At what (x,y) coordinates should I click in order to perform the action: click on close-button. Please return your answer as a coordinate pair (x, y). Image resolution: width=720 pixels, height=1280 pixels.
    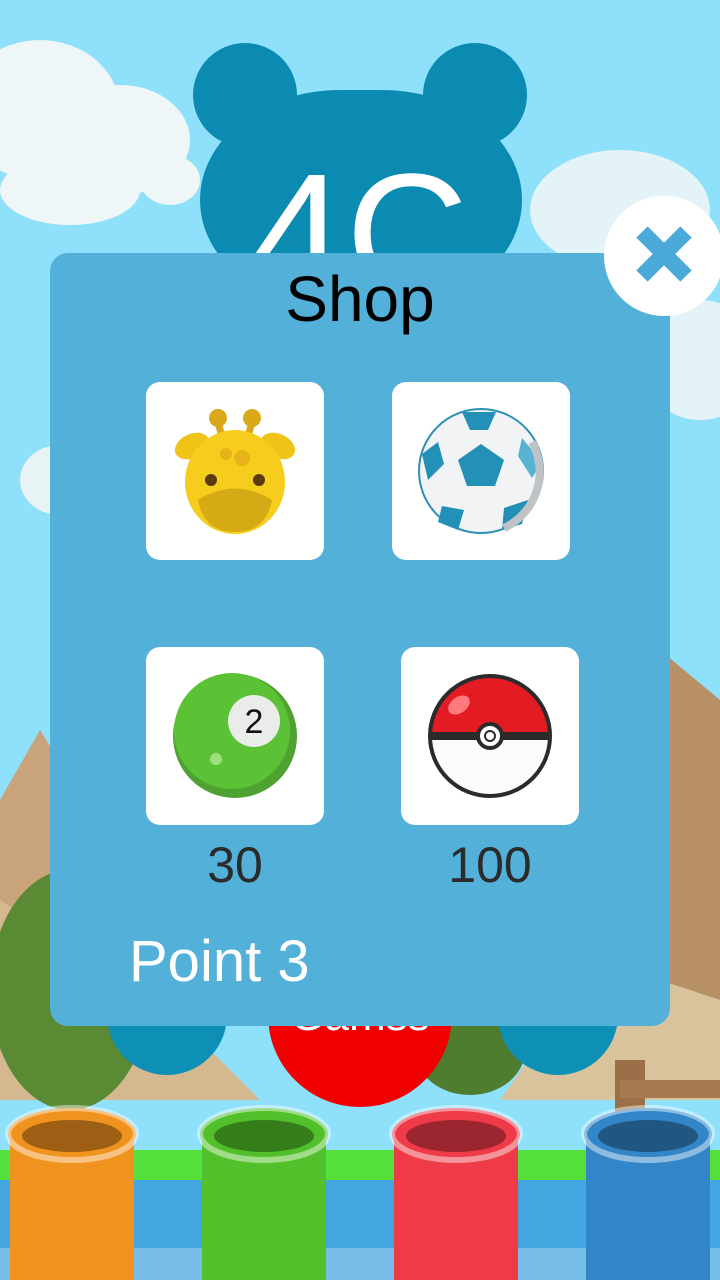
    Looking at the image, I should click on (662, 256).